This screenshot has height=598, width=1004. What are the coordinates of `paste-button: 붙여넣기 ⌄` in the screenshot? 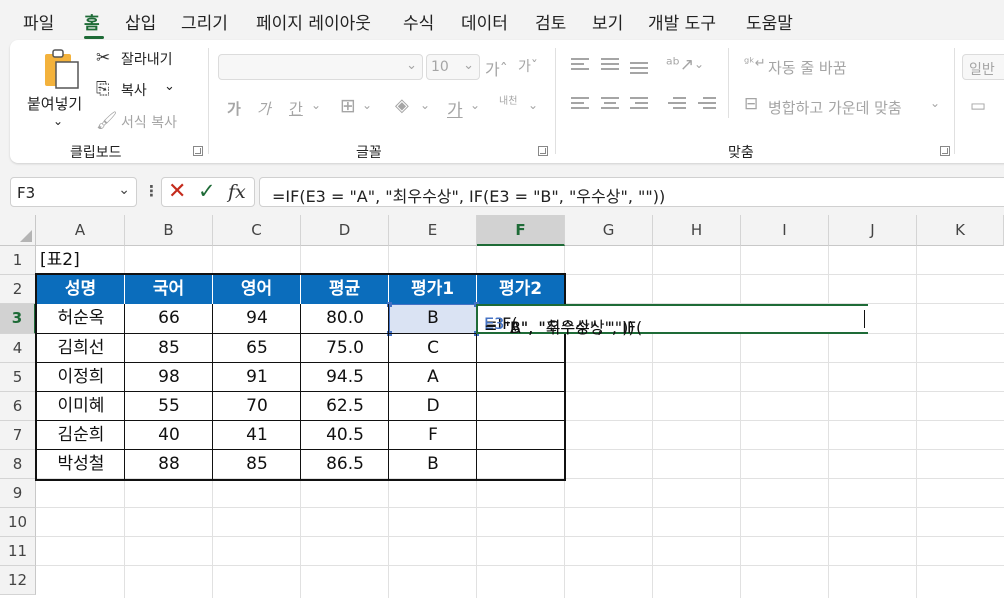 It's located at (57, 88).